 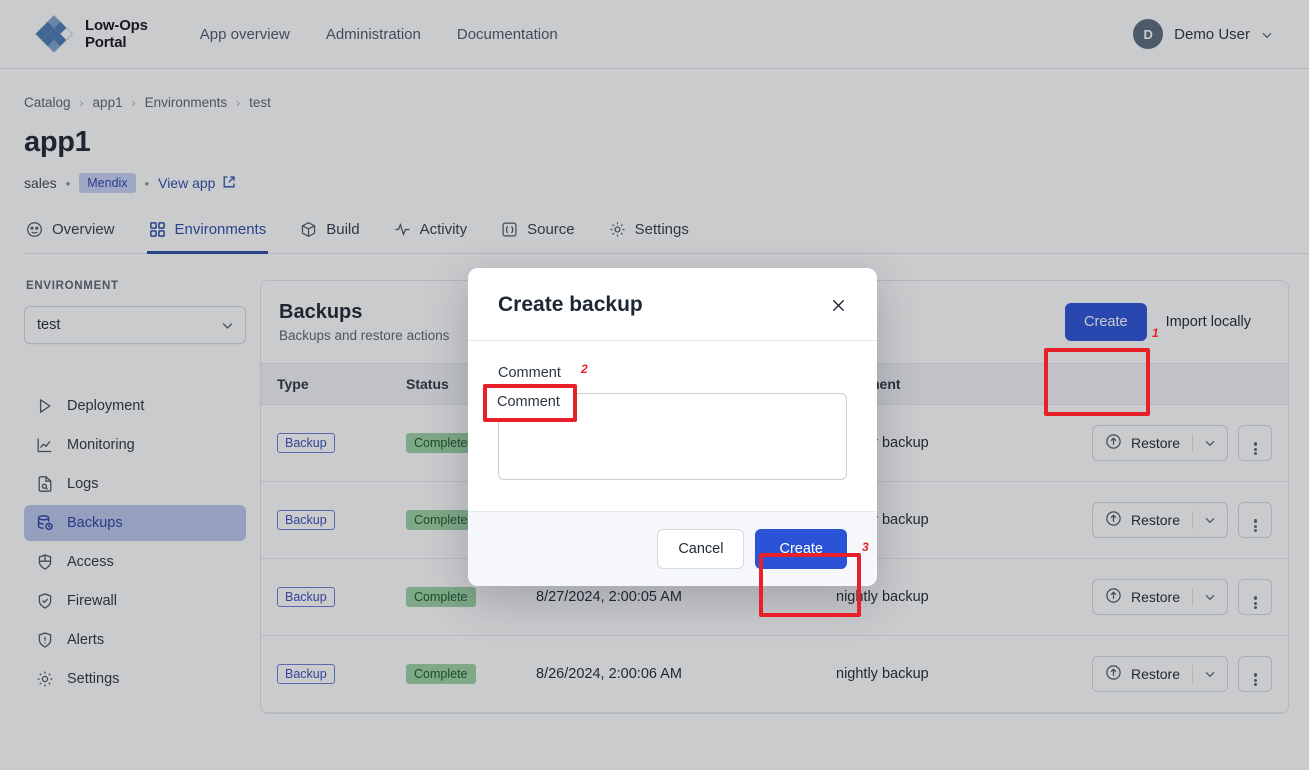 I want to click on create-backup-modal: Create backup Comment Cancel Create, so click(x=672, y=427).